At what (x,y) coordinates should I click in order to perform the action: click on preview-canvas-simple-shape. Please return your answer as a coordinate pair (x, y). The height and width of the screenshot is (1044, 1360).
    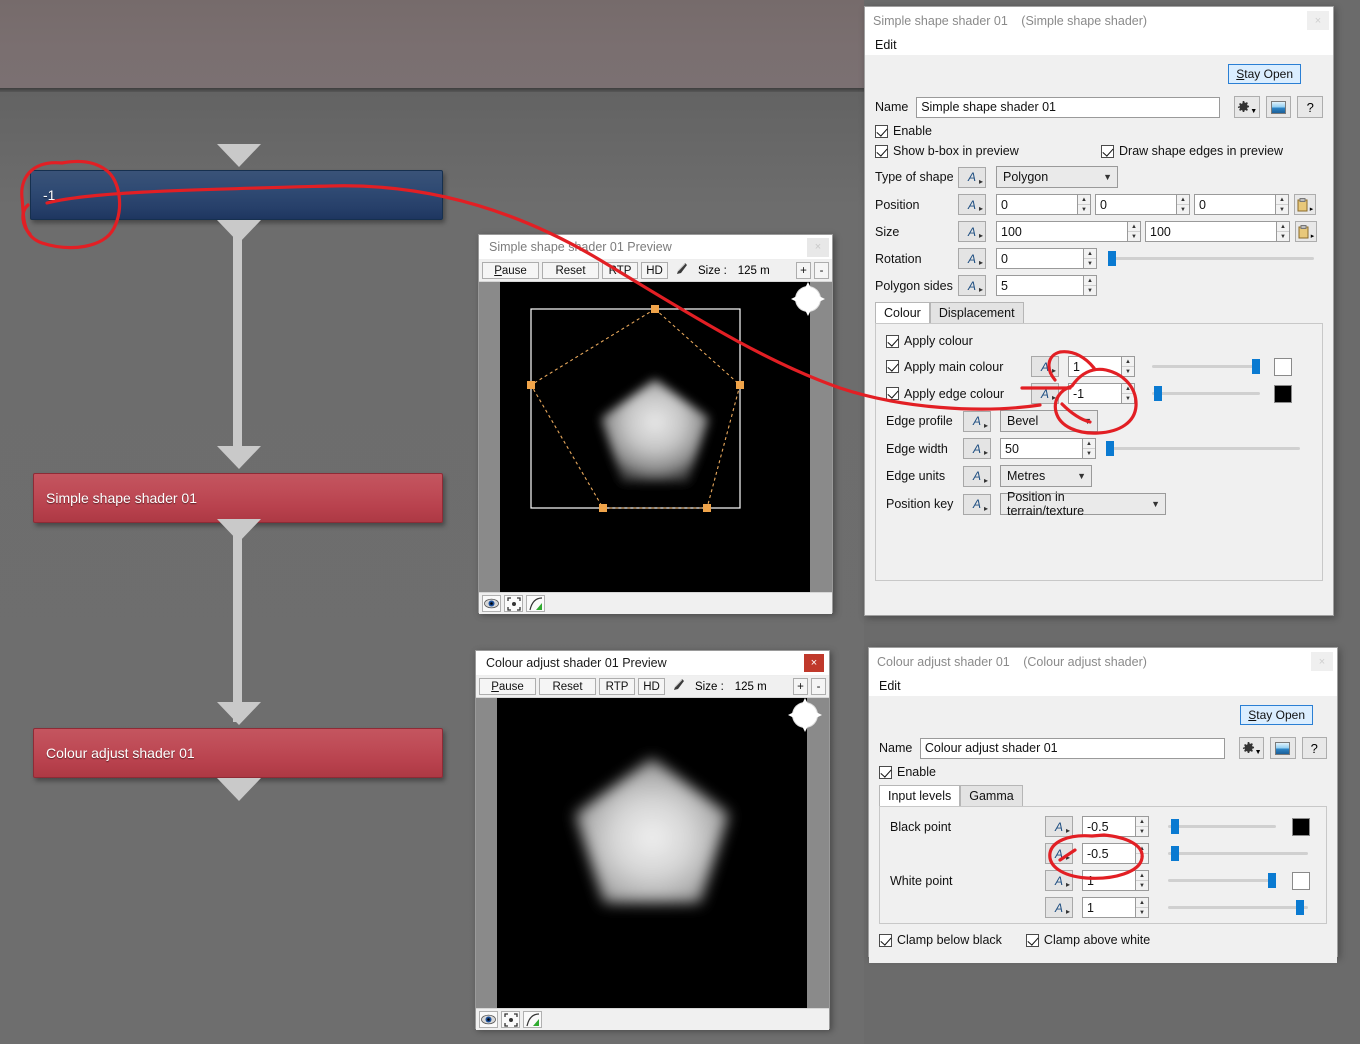
    Looking at the image, I should click on (655, 437).